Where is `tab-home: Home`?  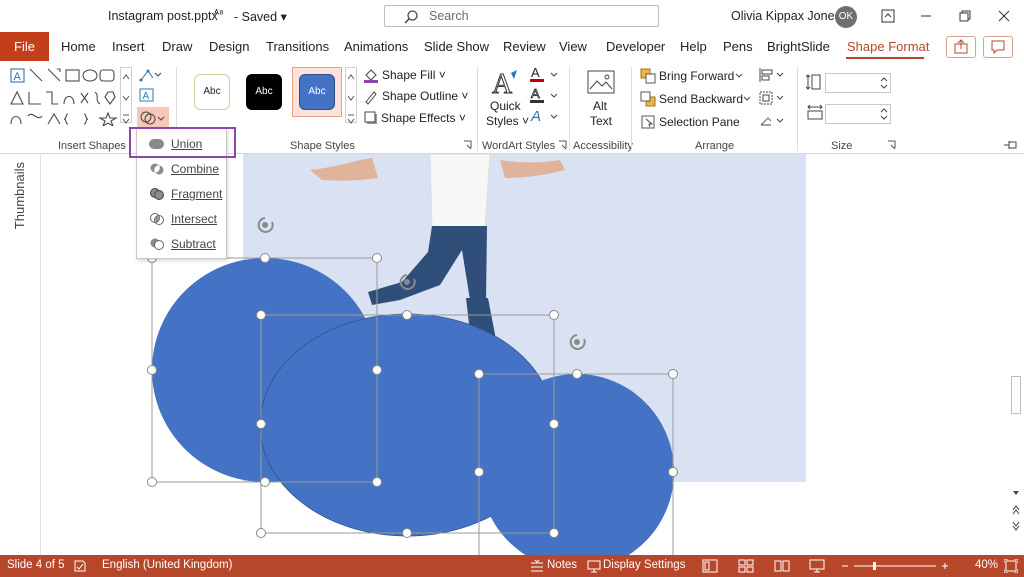
tab-home: Home is located at coordinates (78, 46).